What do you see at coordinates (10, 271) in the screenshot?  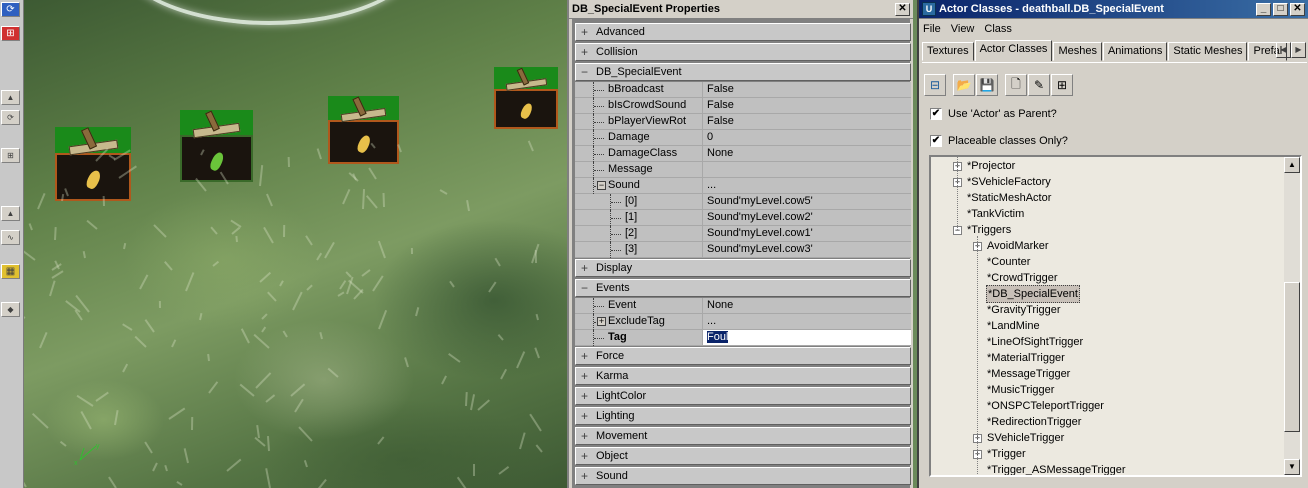 I see `texture-tool-button: ▦` at bounding box center [10, 271].